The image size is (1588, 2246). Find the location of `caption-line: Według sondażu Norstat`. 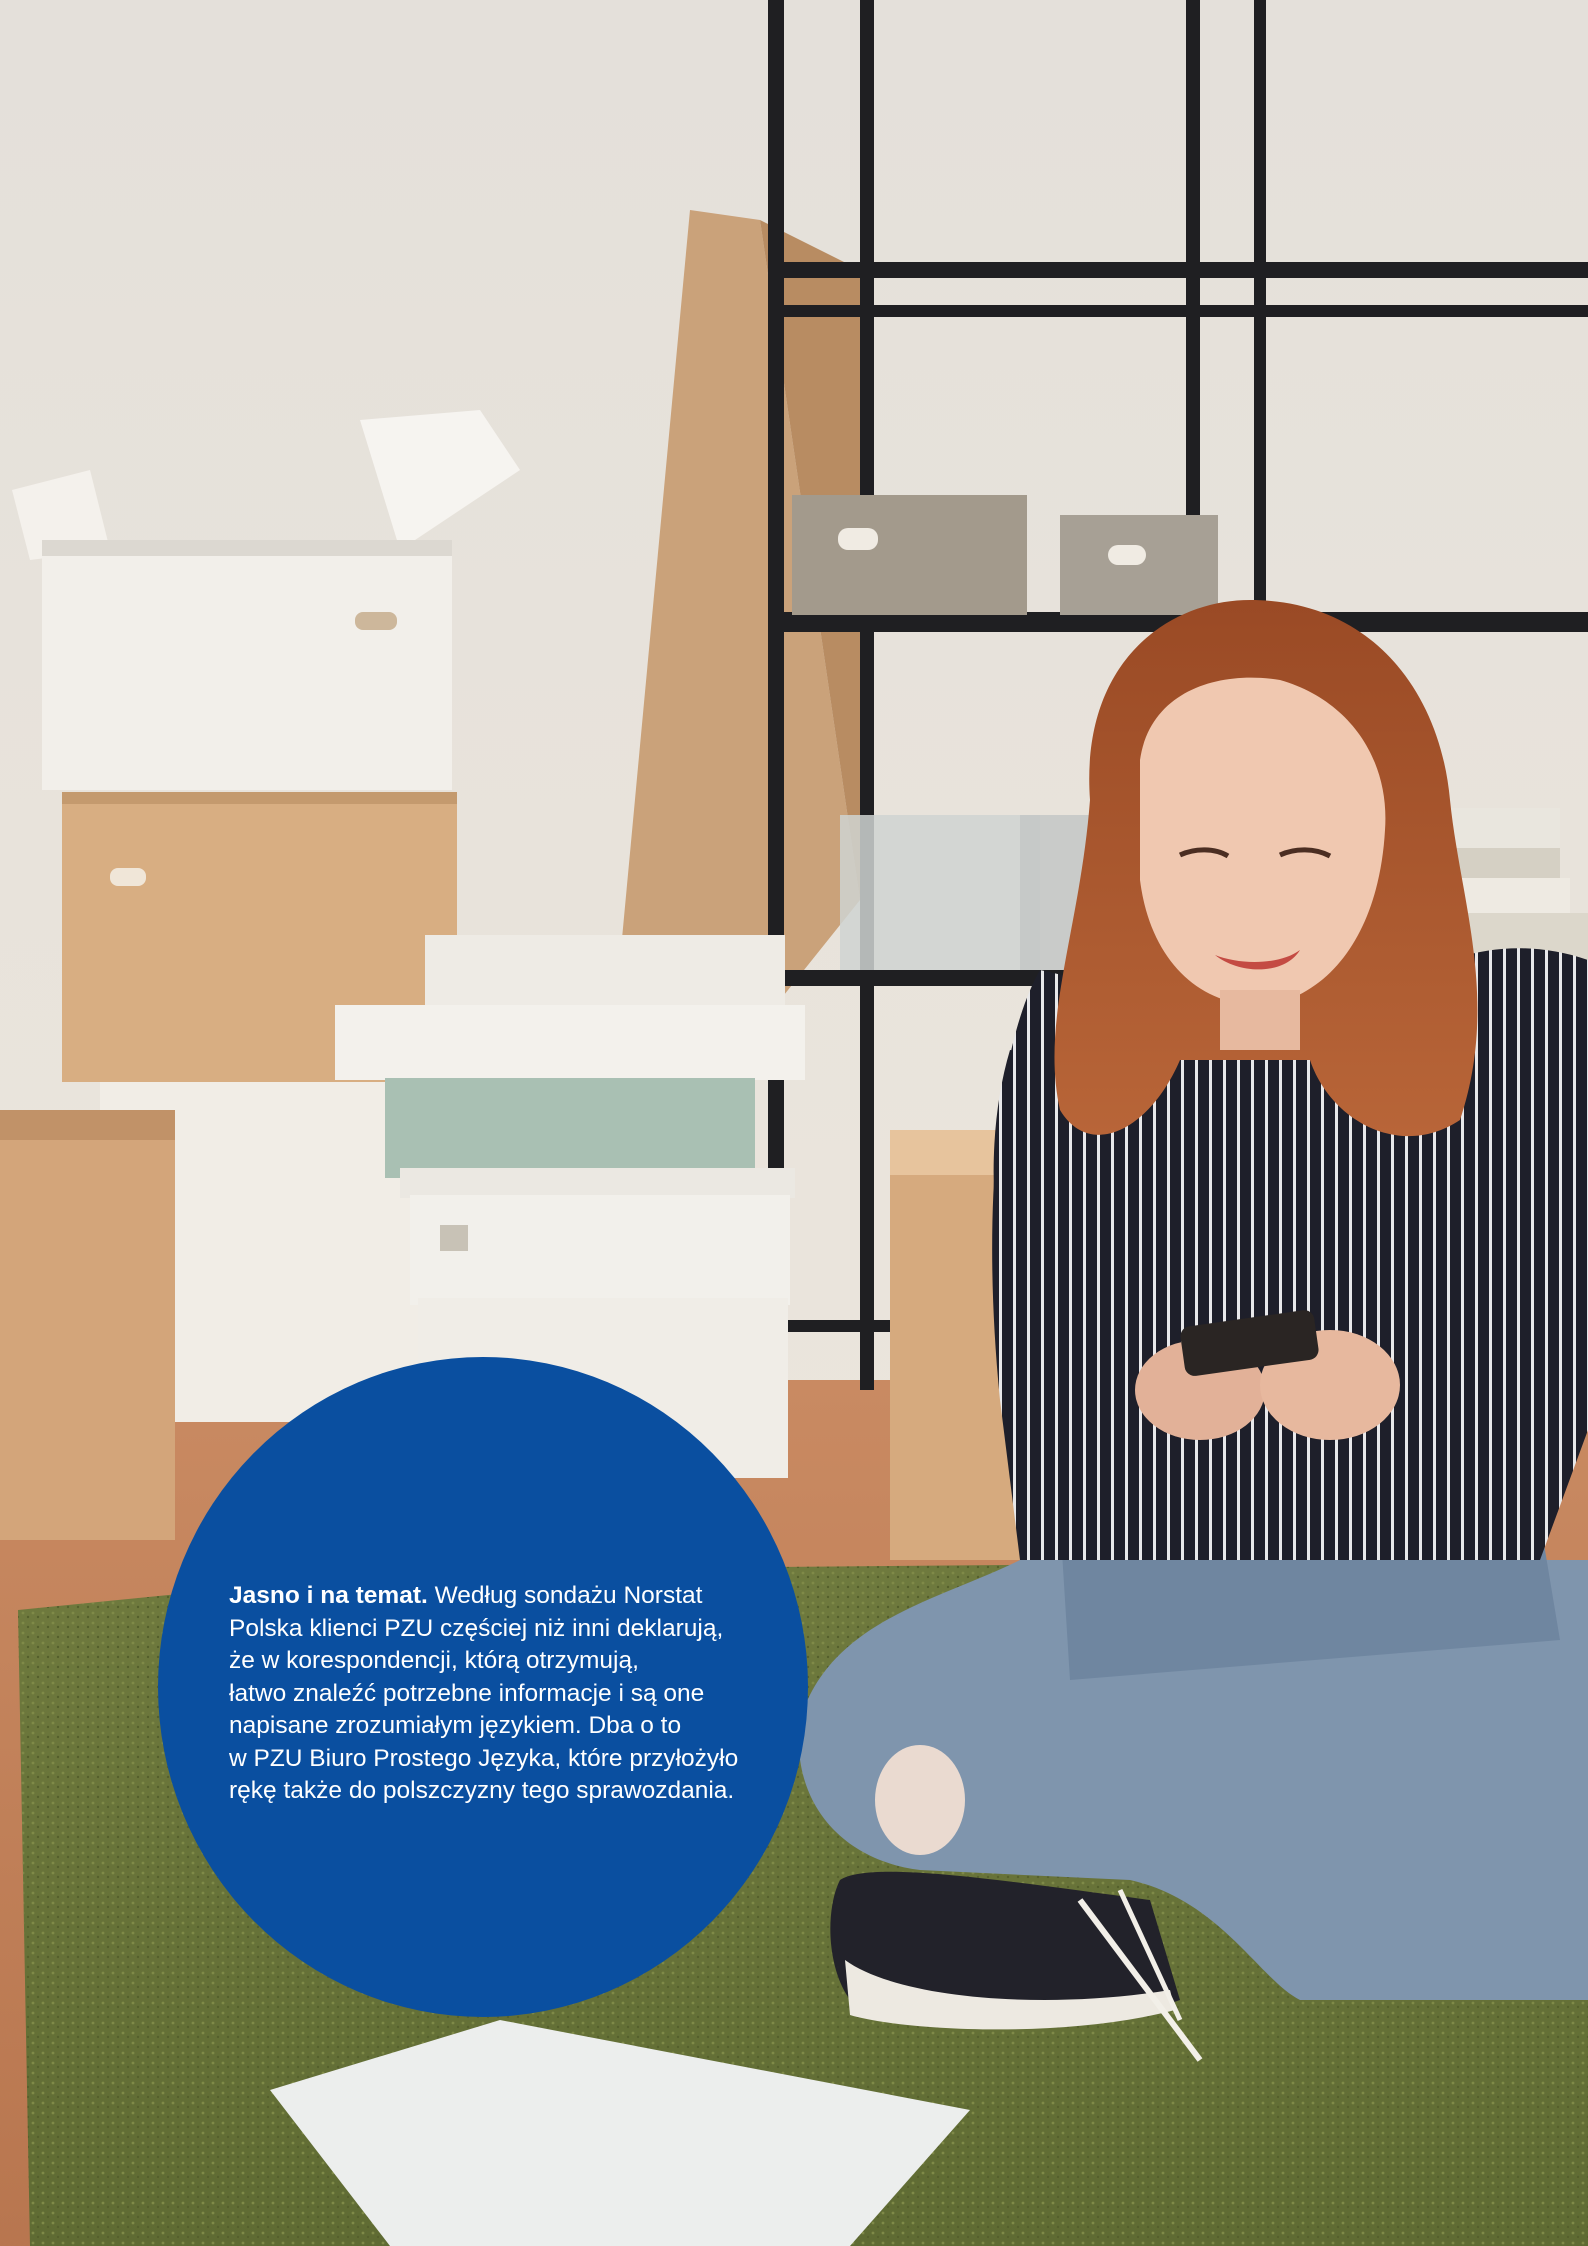

caption-line: Według sondażu Norstat is located at coordinates (565, 1595).